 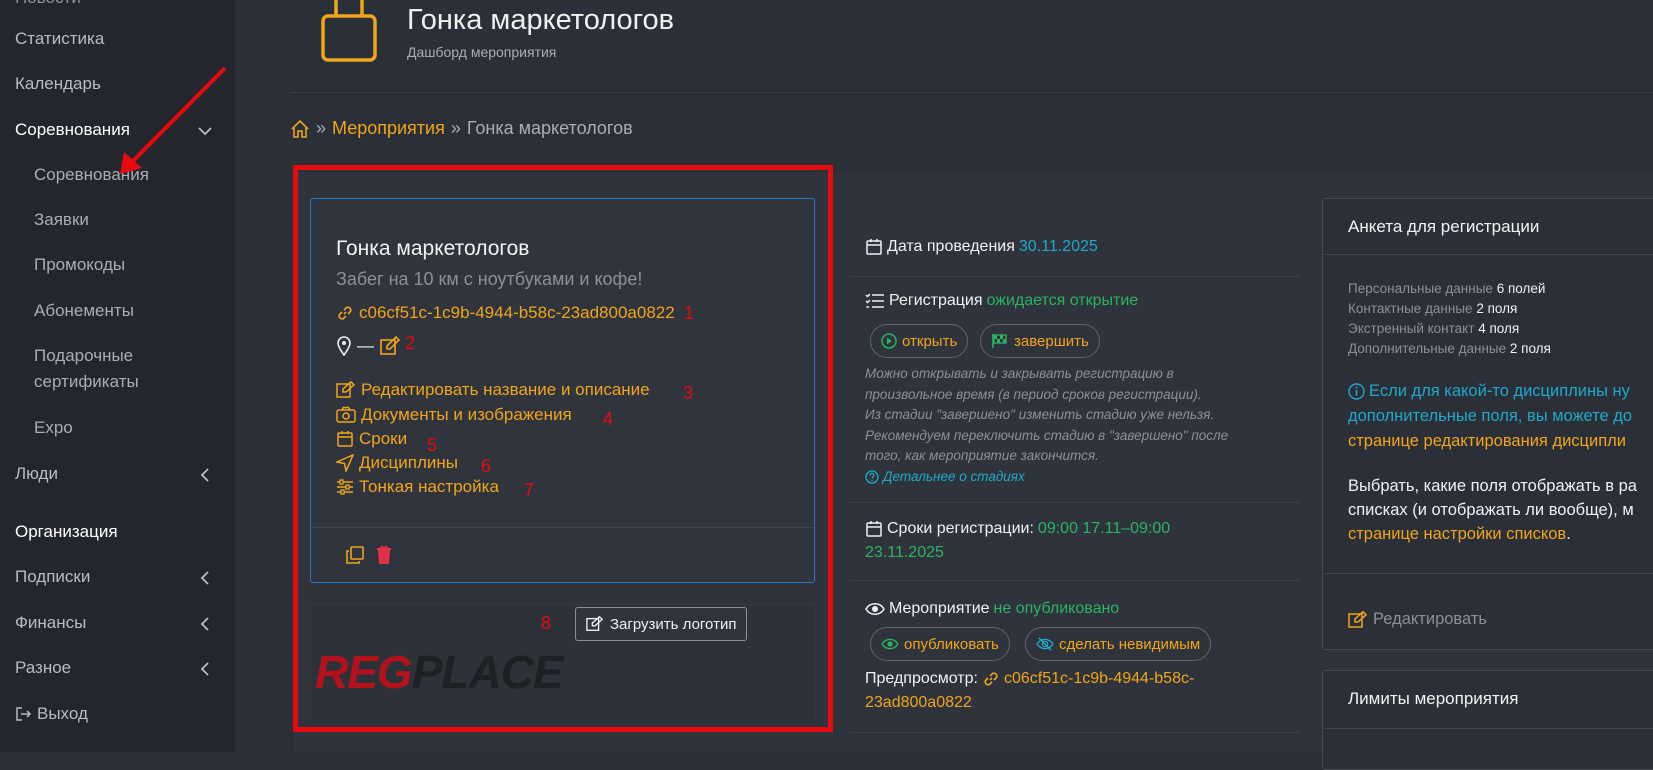 I want to click on sliders-icon, so click(x=345, y=487).